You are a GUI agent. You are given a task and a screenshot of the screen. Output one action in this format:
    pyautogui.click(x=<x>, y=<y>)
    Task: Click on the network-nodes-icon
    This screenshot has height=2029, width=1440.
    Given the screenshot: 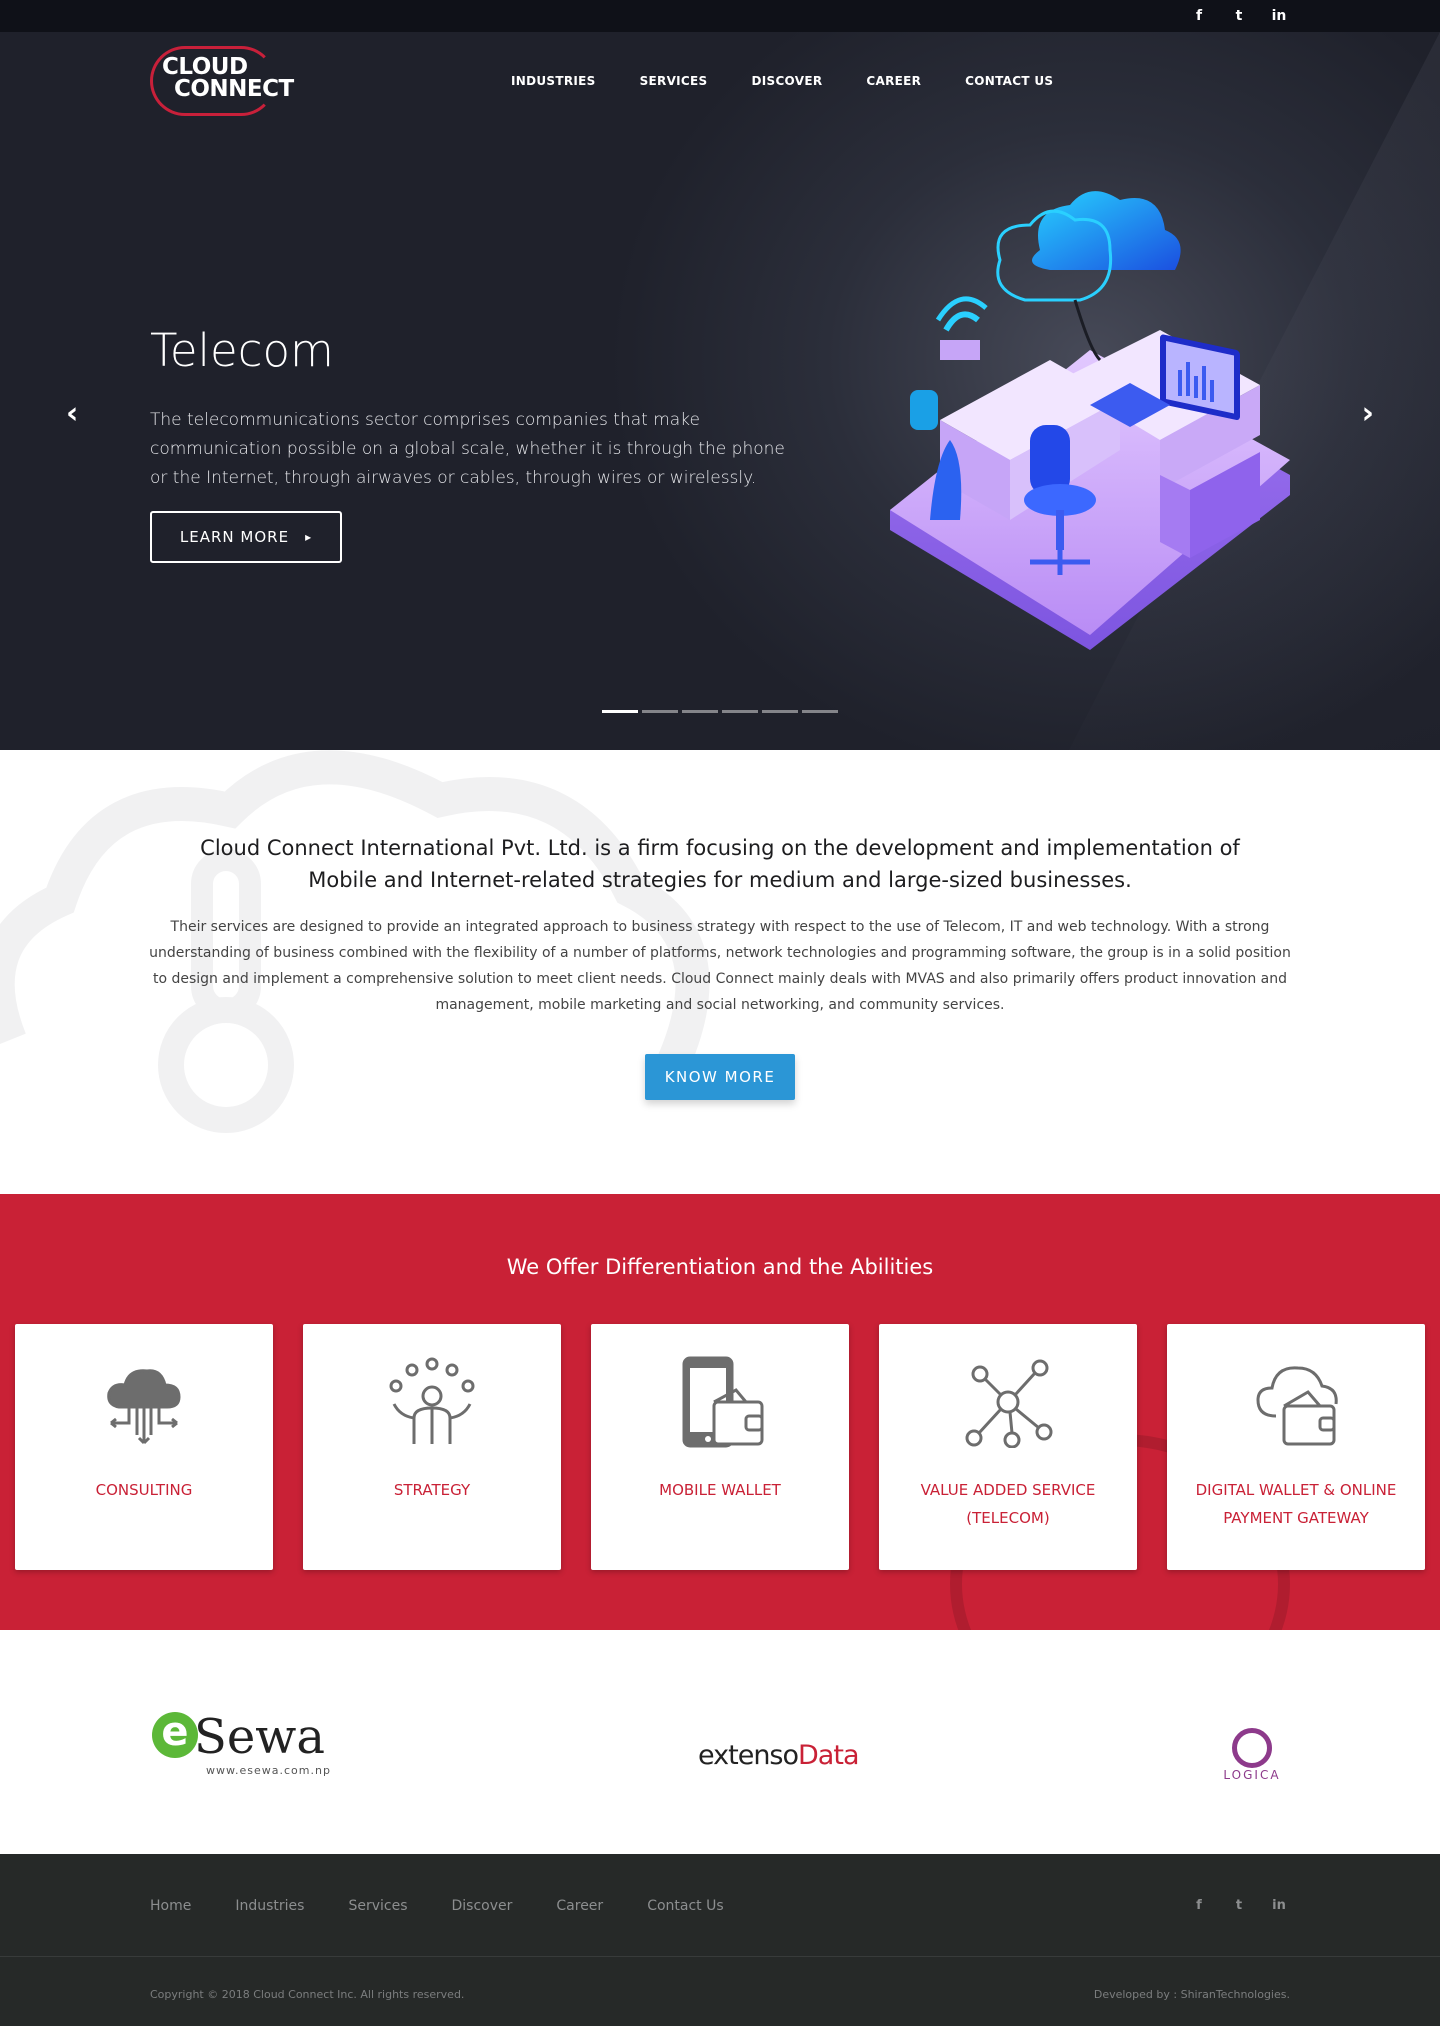 What is the action you would take?
    pyautogui.click(x=1009, y=1403)
    